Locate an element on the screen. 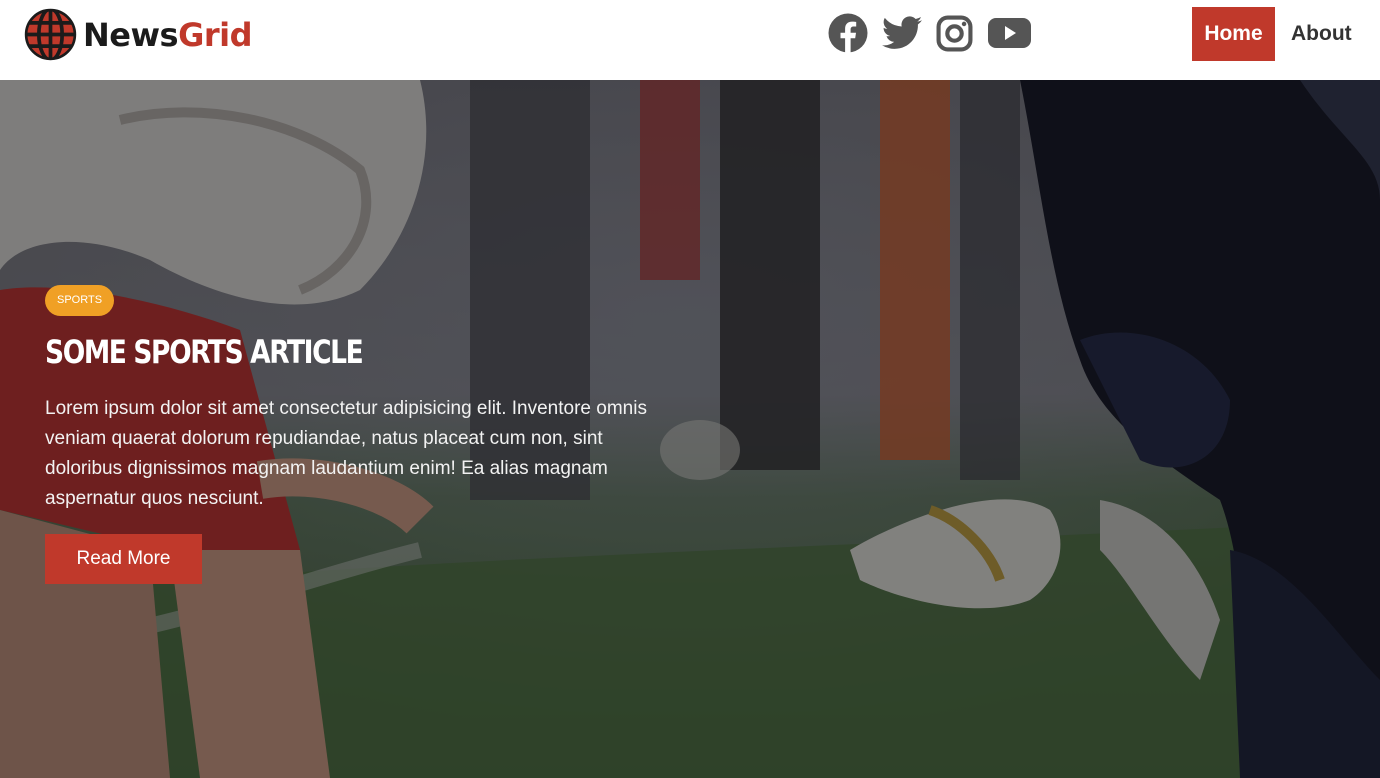 This screenshot has height=778, width=1380. youtube-link is located at coordinates (1009, 33).